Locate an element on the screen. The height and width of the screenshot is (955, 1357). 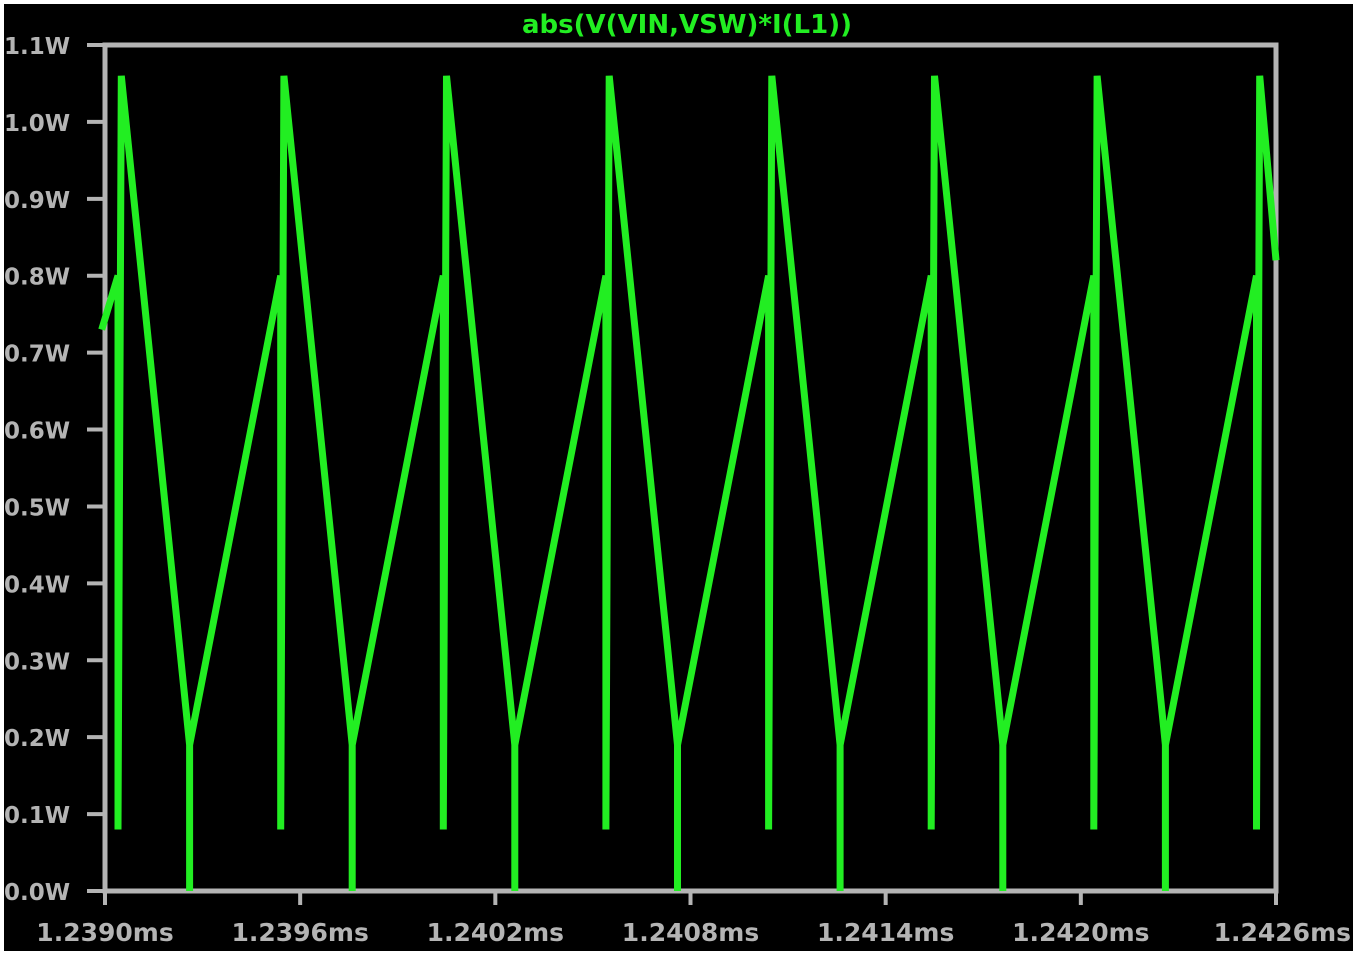
y-tick-label: 0.7W is located at coordinates (37, 355).